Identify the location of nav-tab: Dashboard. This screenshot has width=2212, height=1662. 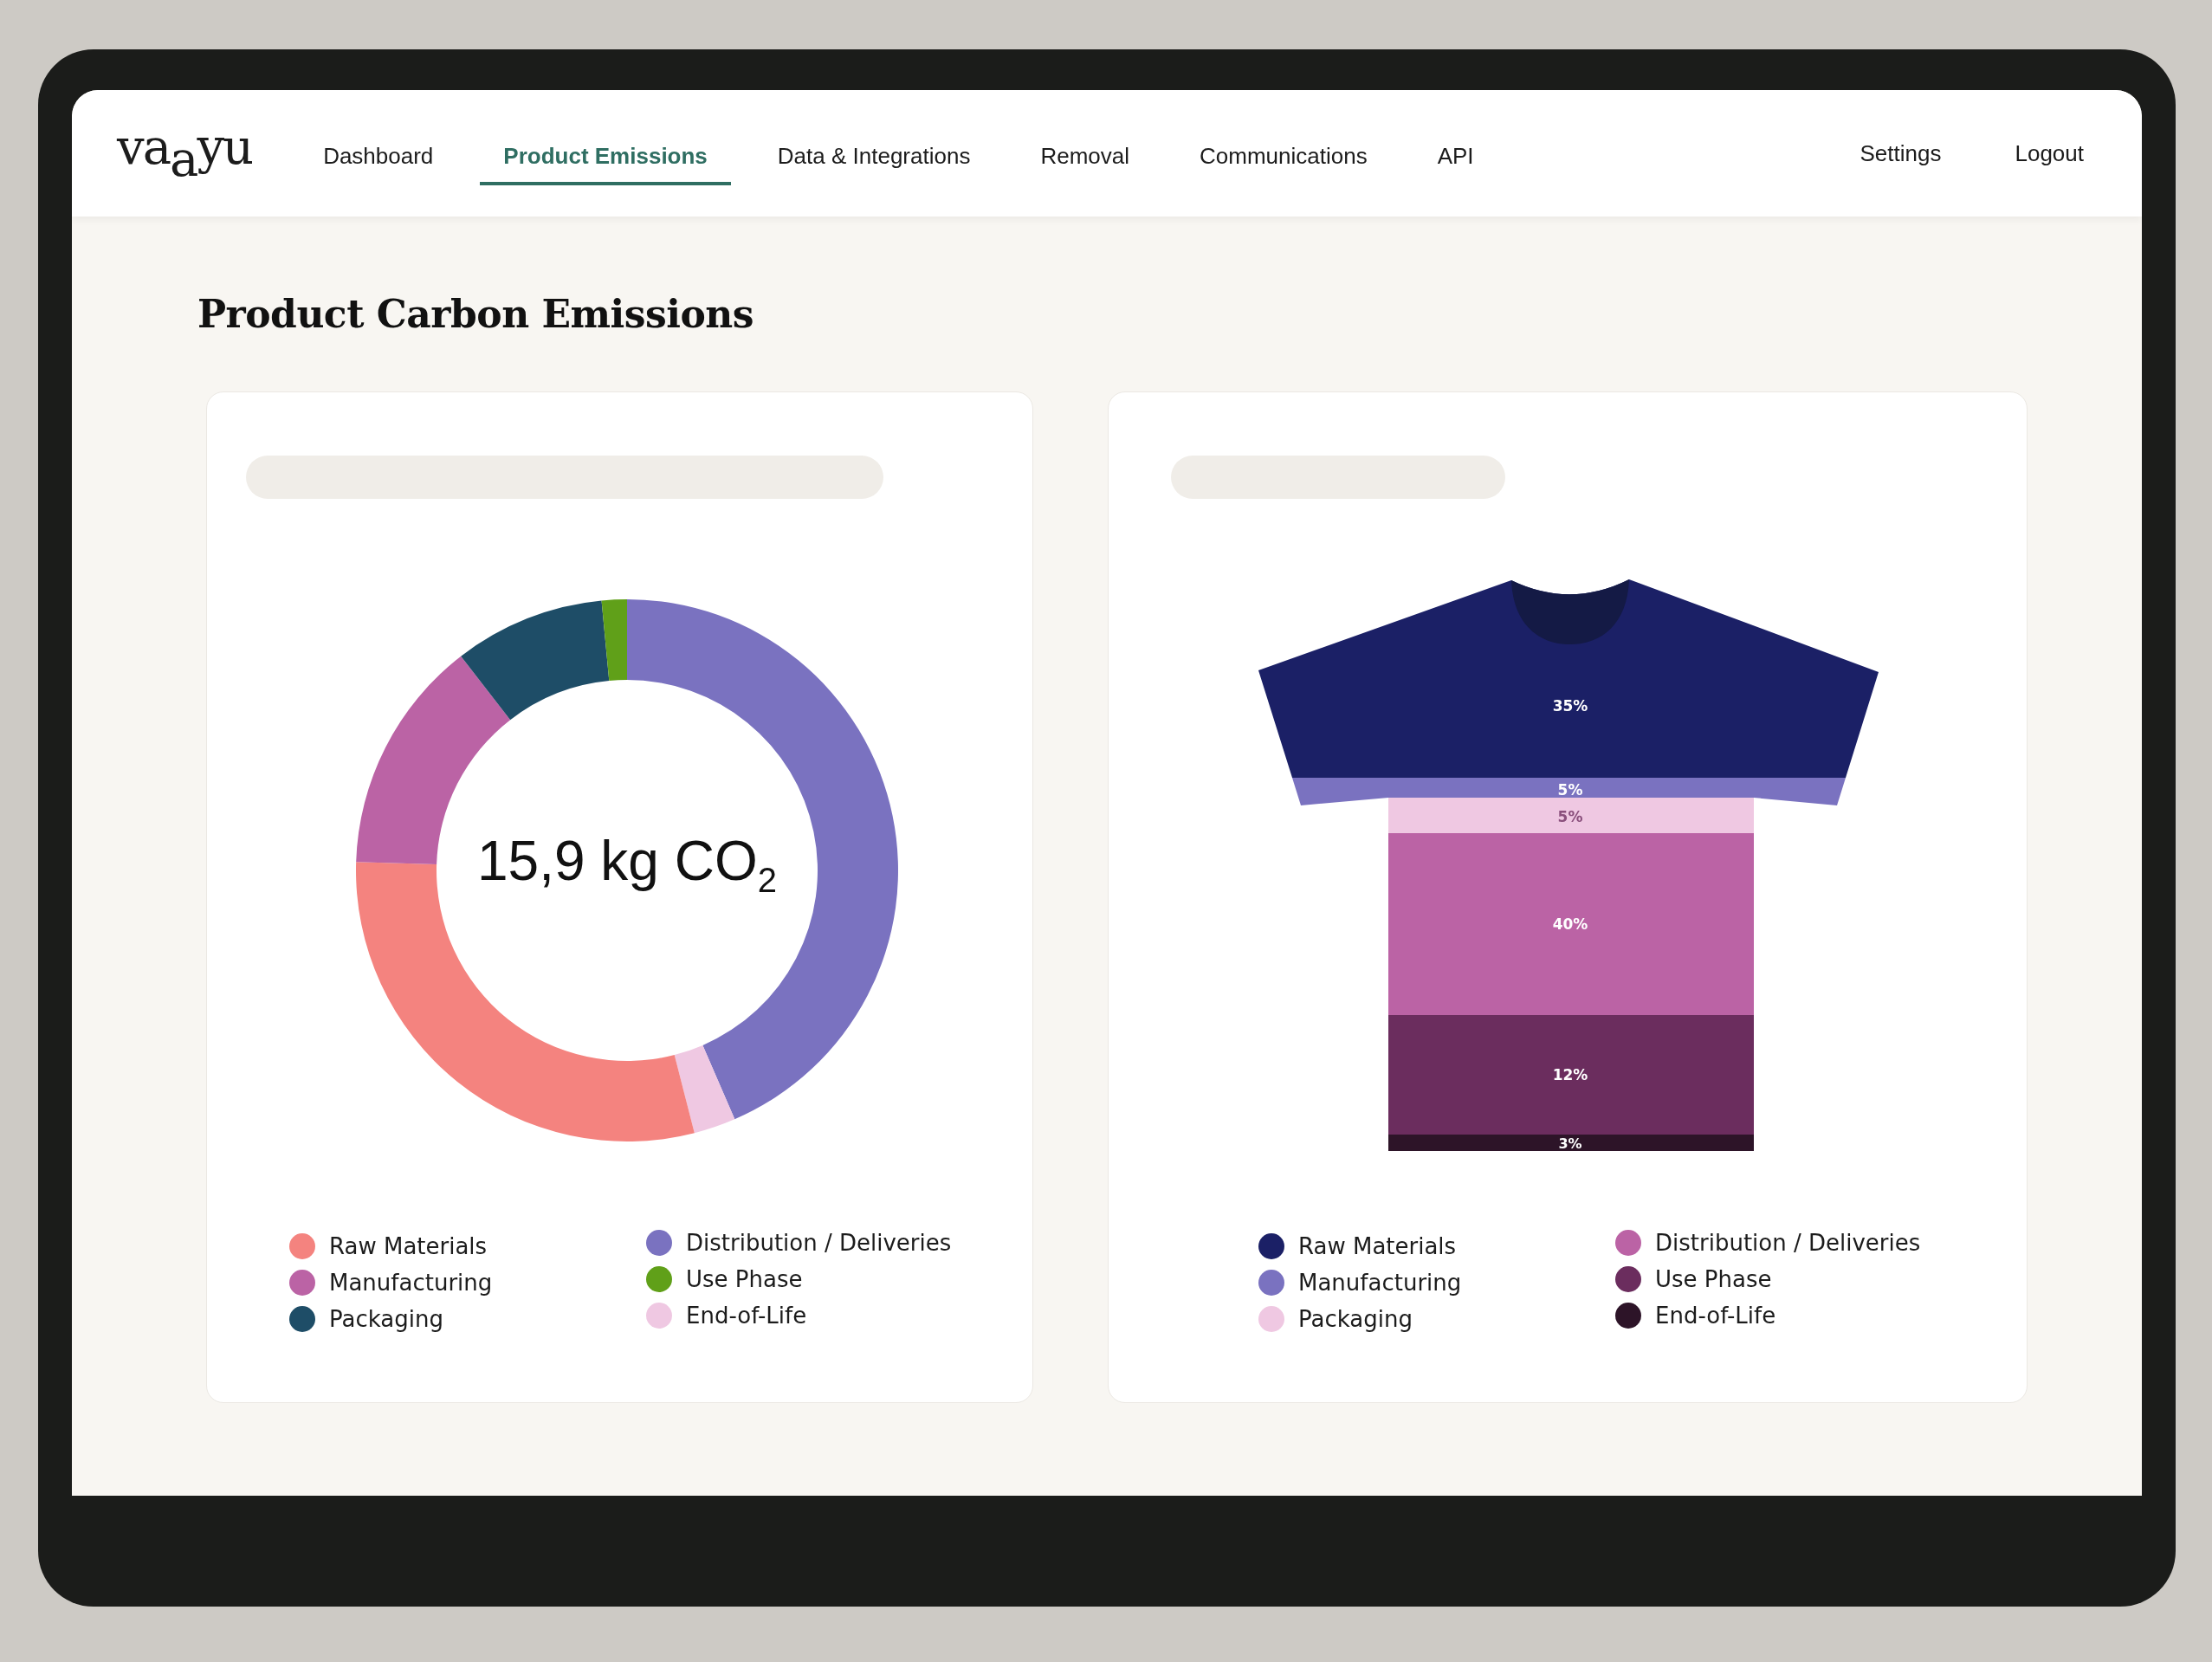
(378, 157).